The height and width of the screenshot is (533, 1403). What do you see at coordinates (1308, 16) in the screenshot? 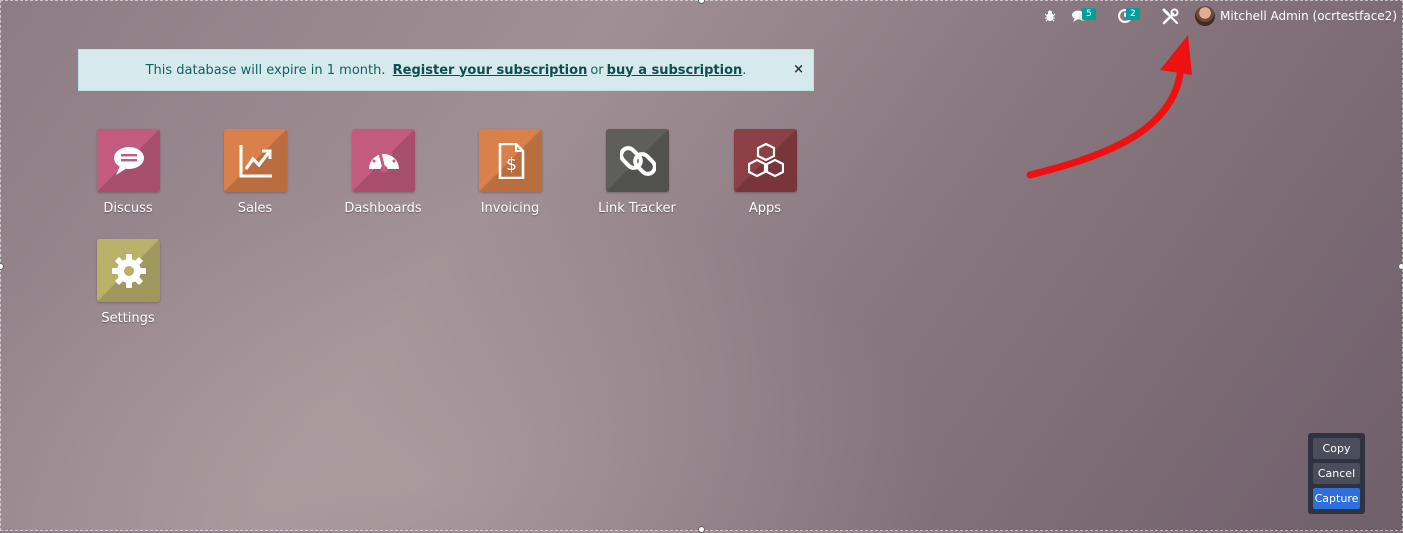
I see `user-name: Mitchell Admin (ocrtestface2)` at bounding box center [1308, 16].